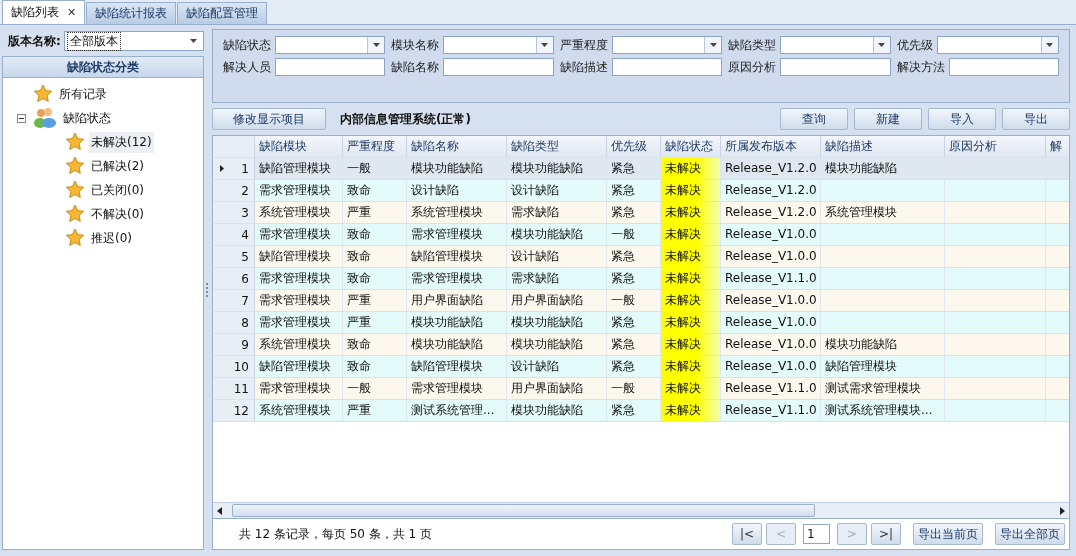  I want to click on row-header: 6, so click(234, 278).